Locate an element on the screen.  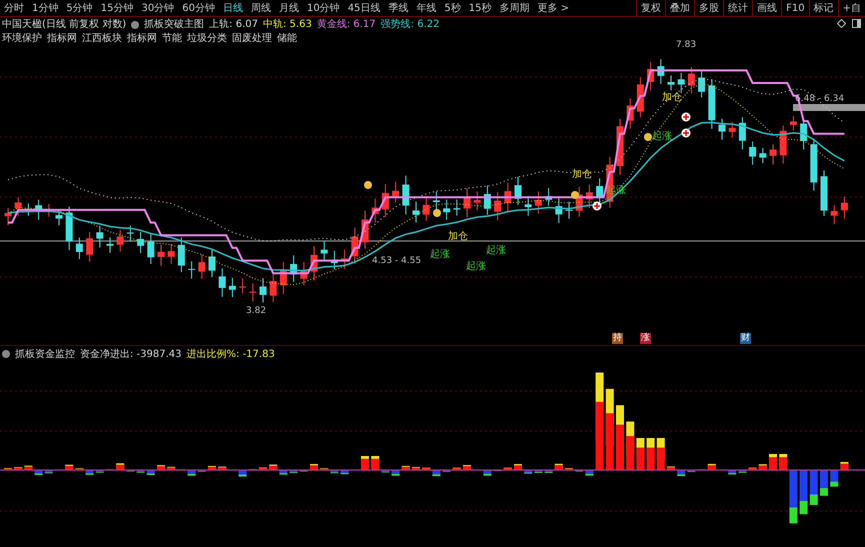
period-tab: 1分钟 is located at coordinates (45, 8).